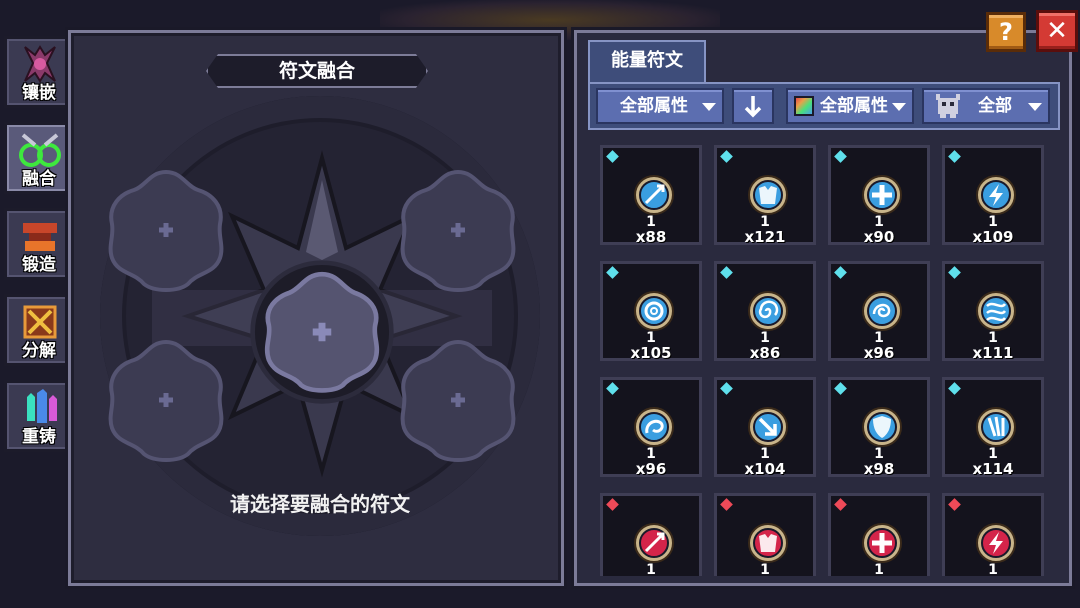 The image size is (1080, 608). Describe the element at coordinates (317, 71) in the screenshot. I see `fuse-panel-title: 符文融合` at that location.